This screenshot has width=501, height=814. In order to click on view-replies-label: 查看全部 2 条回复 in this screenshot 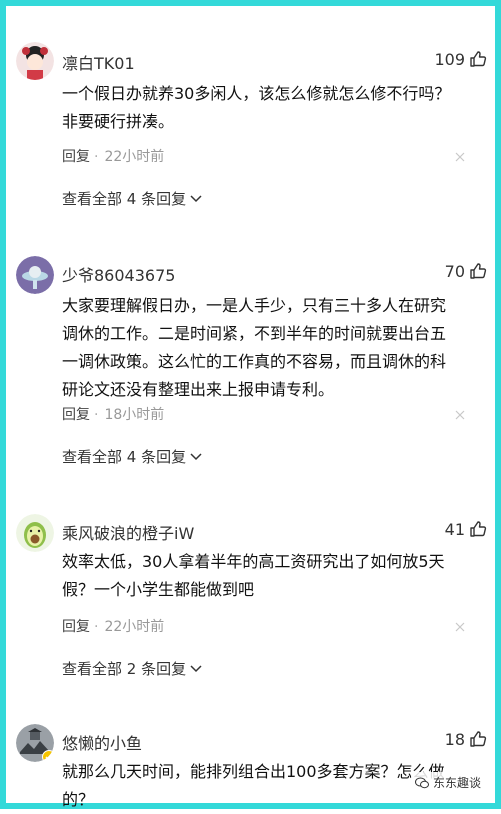, I will do `click(124, 669)`.